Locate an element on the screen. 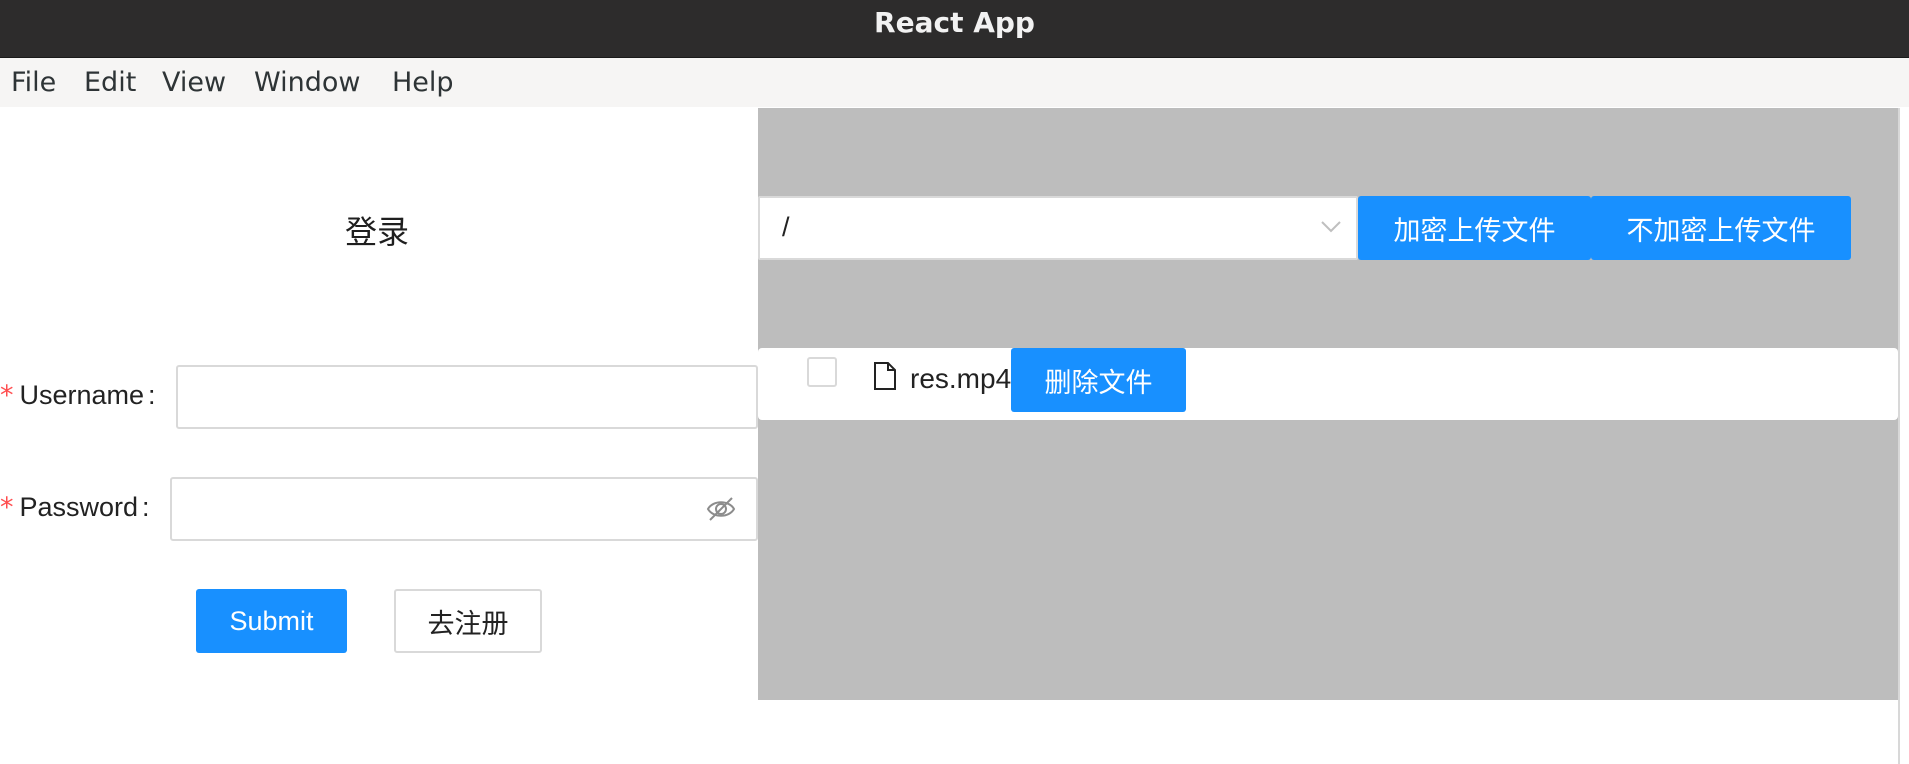 The width and height of the screenshot is (1909, 764). file-checkbox is located at coordinates (822, 372).